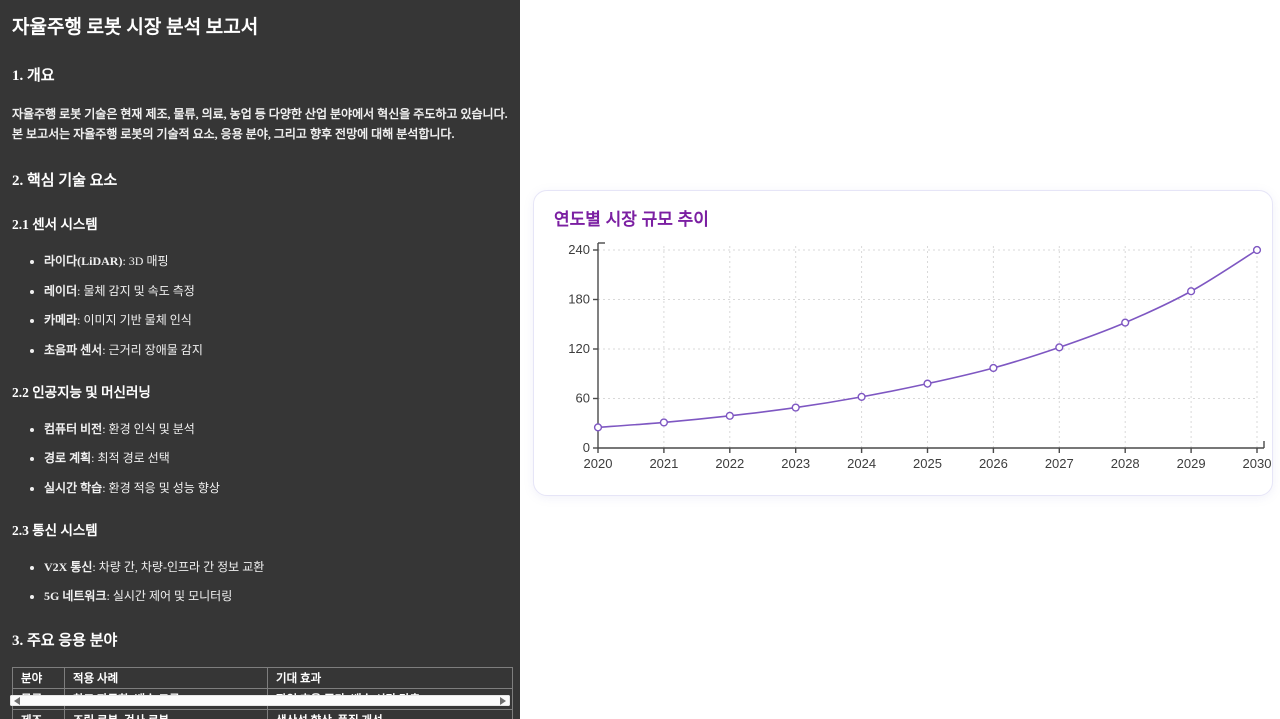  I want to click on table-header-cell: 분야, so click(38, 678).